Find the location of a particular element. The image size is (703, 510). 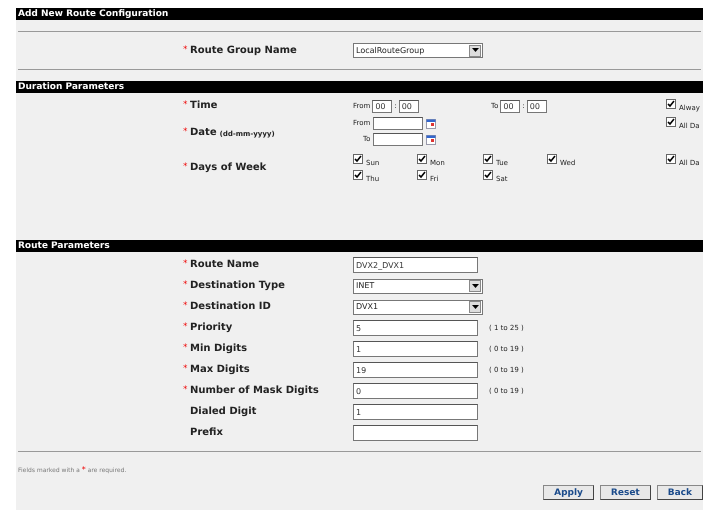

action-button: Apply is located at coordinates (568, 492).